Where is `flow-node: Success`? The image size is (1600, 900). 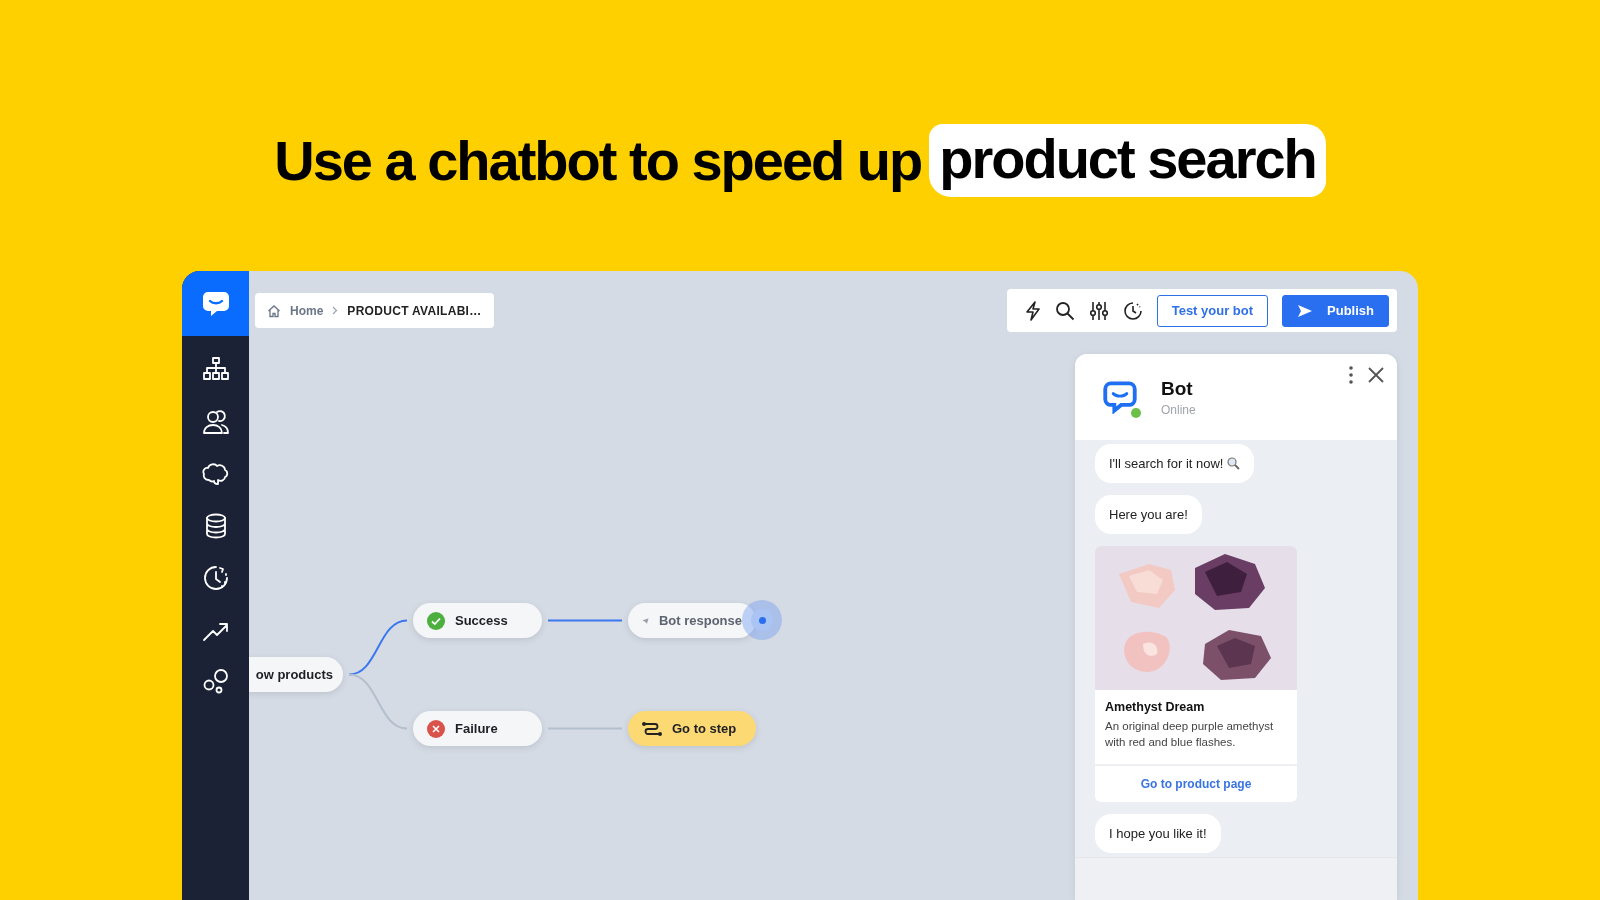
flow-node: Success is located at coordinates (477, 620).